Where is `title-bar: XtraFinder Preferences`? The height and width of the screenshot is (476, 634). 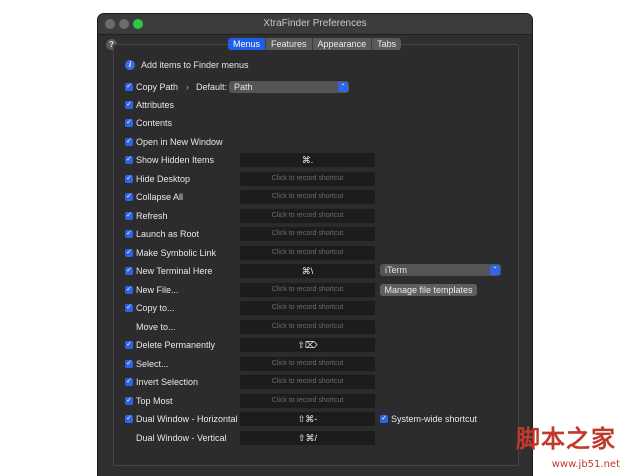
title-bar: XtraFinder Preferences is located at coordinates (315, 24).